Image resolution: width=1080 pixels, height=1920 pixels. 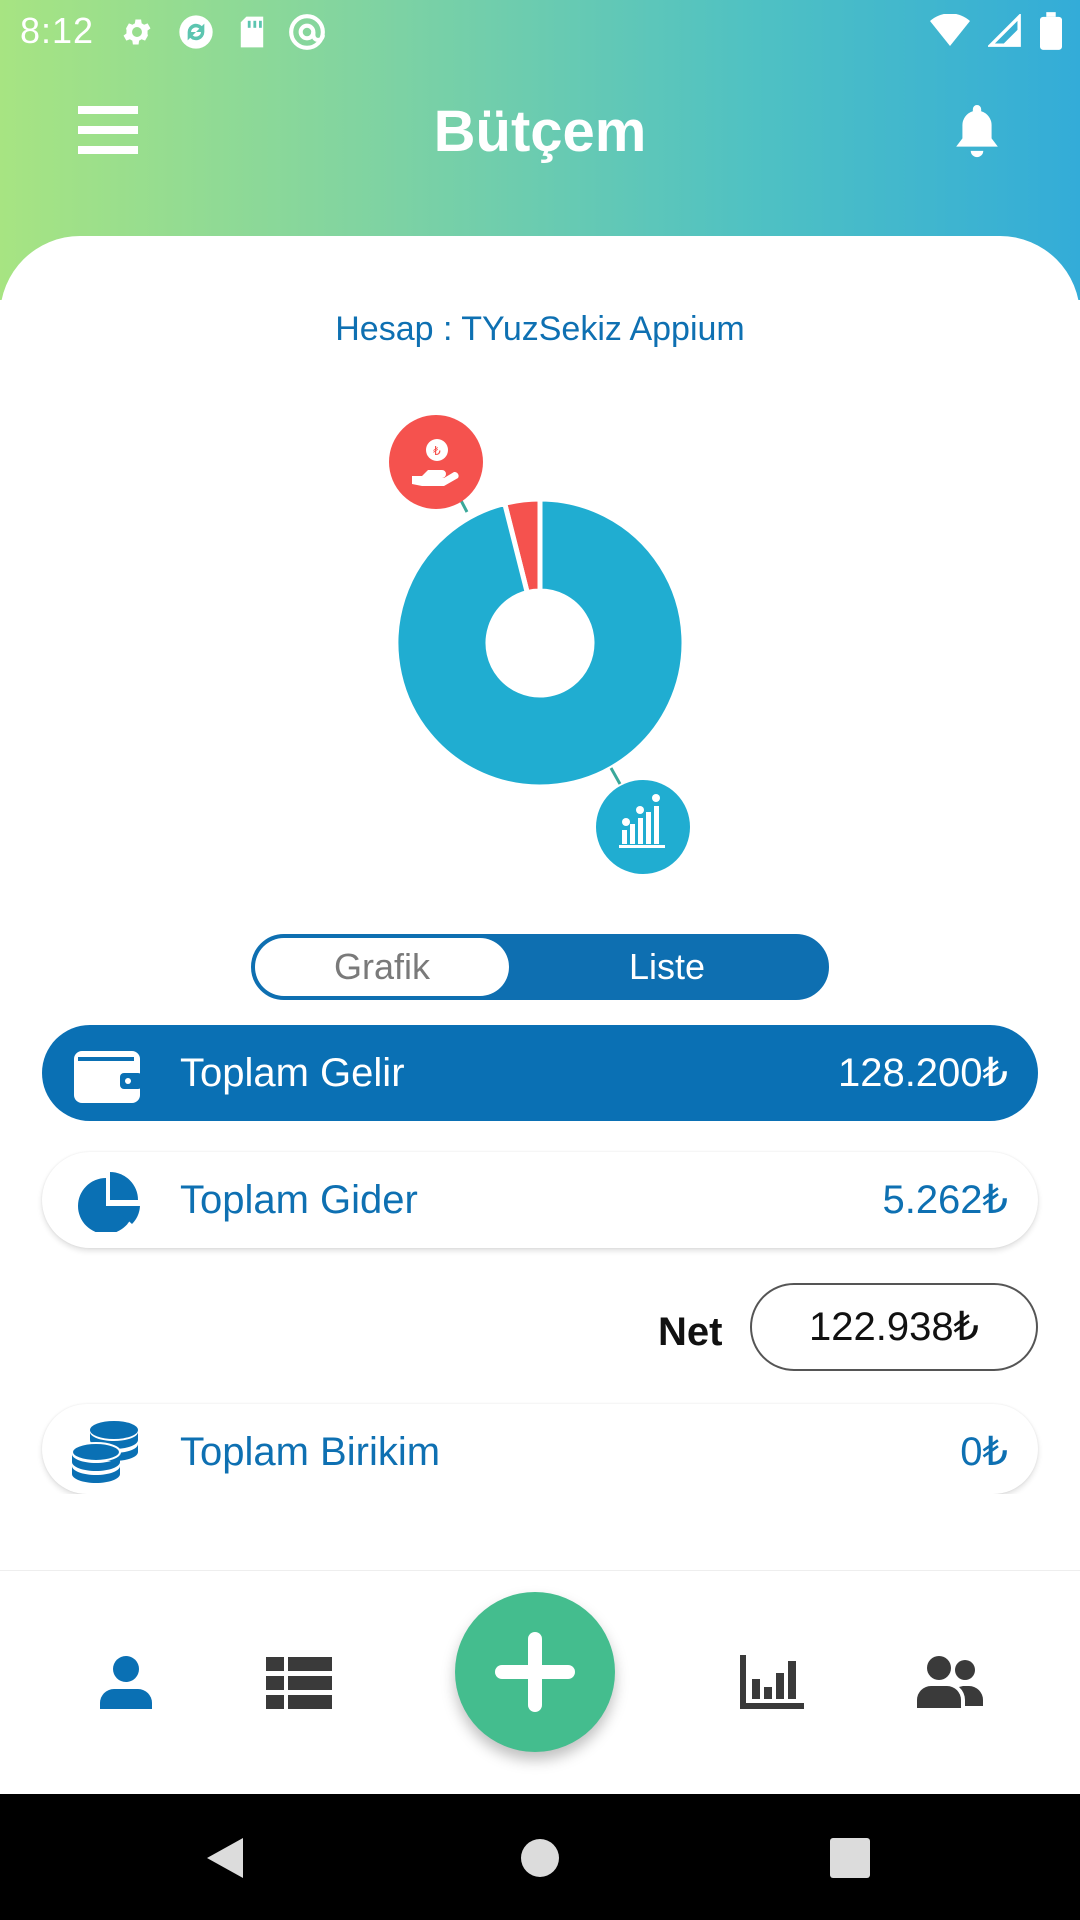 I want to click on status-bar: 8:12, so click(x=540, y=31).